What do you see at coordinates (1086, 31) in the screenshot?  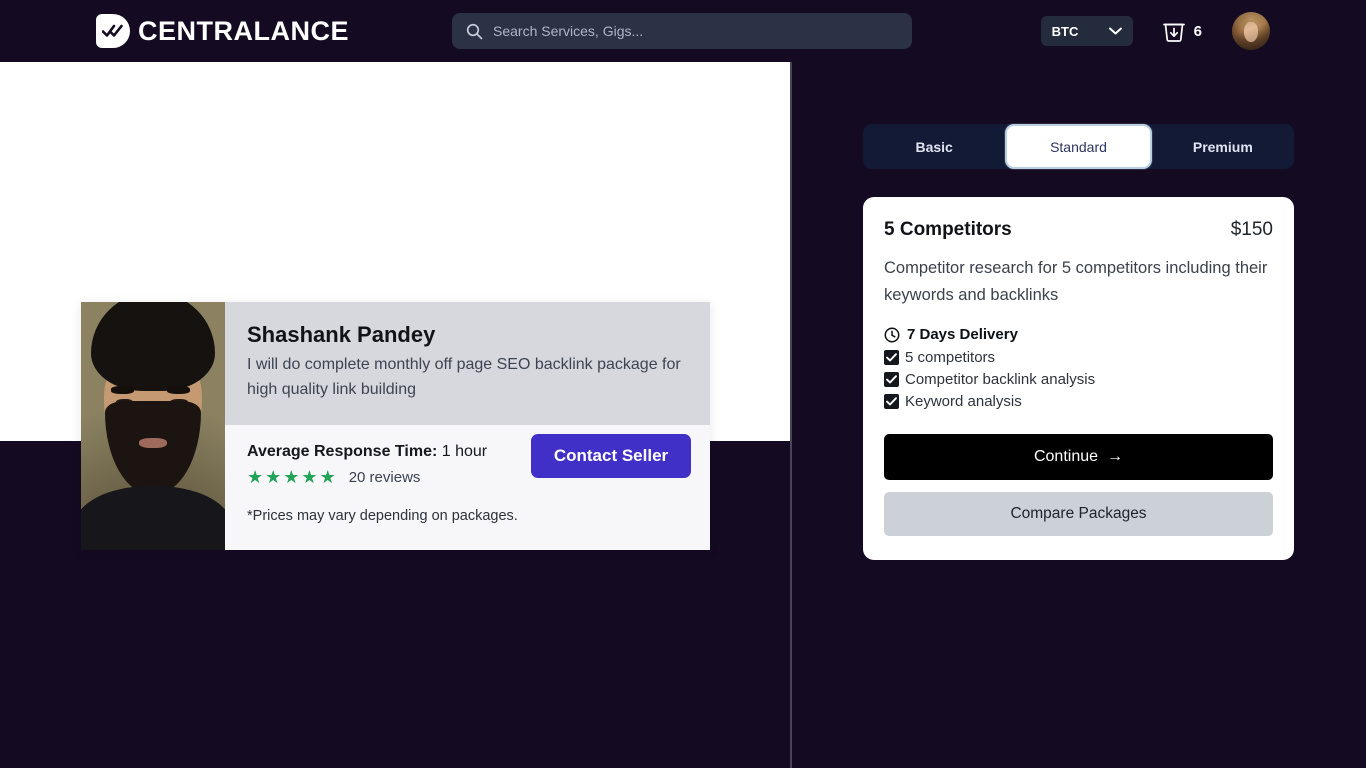 I see `currency-selector: BTC` at bounding box center [1086, 31].